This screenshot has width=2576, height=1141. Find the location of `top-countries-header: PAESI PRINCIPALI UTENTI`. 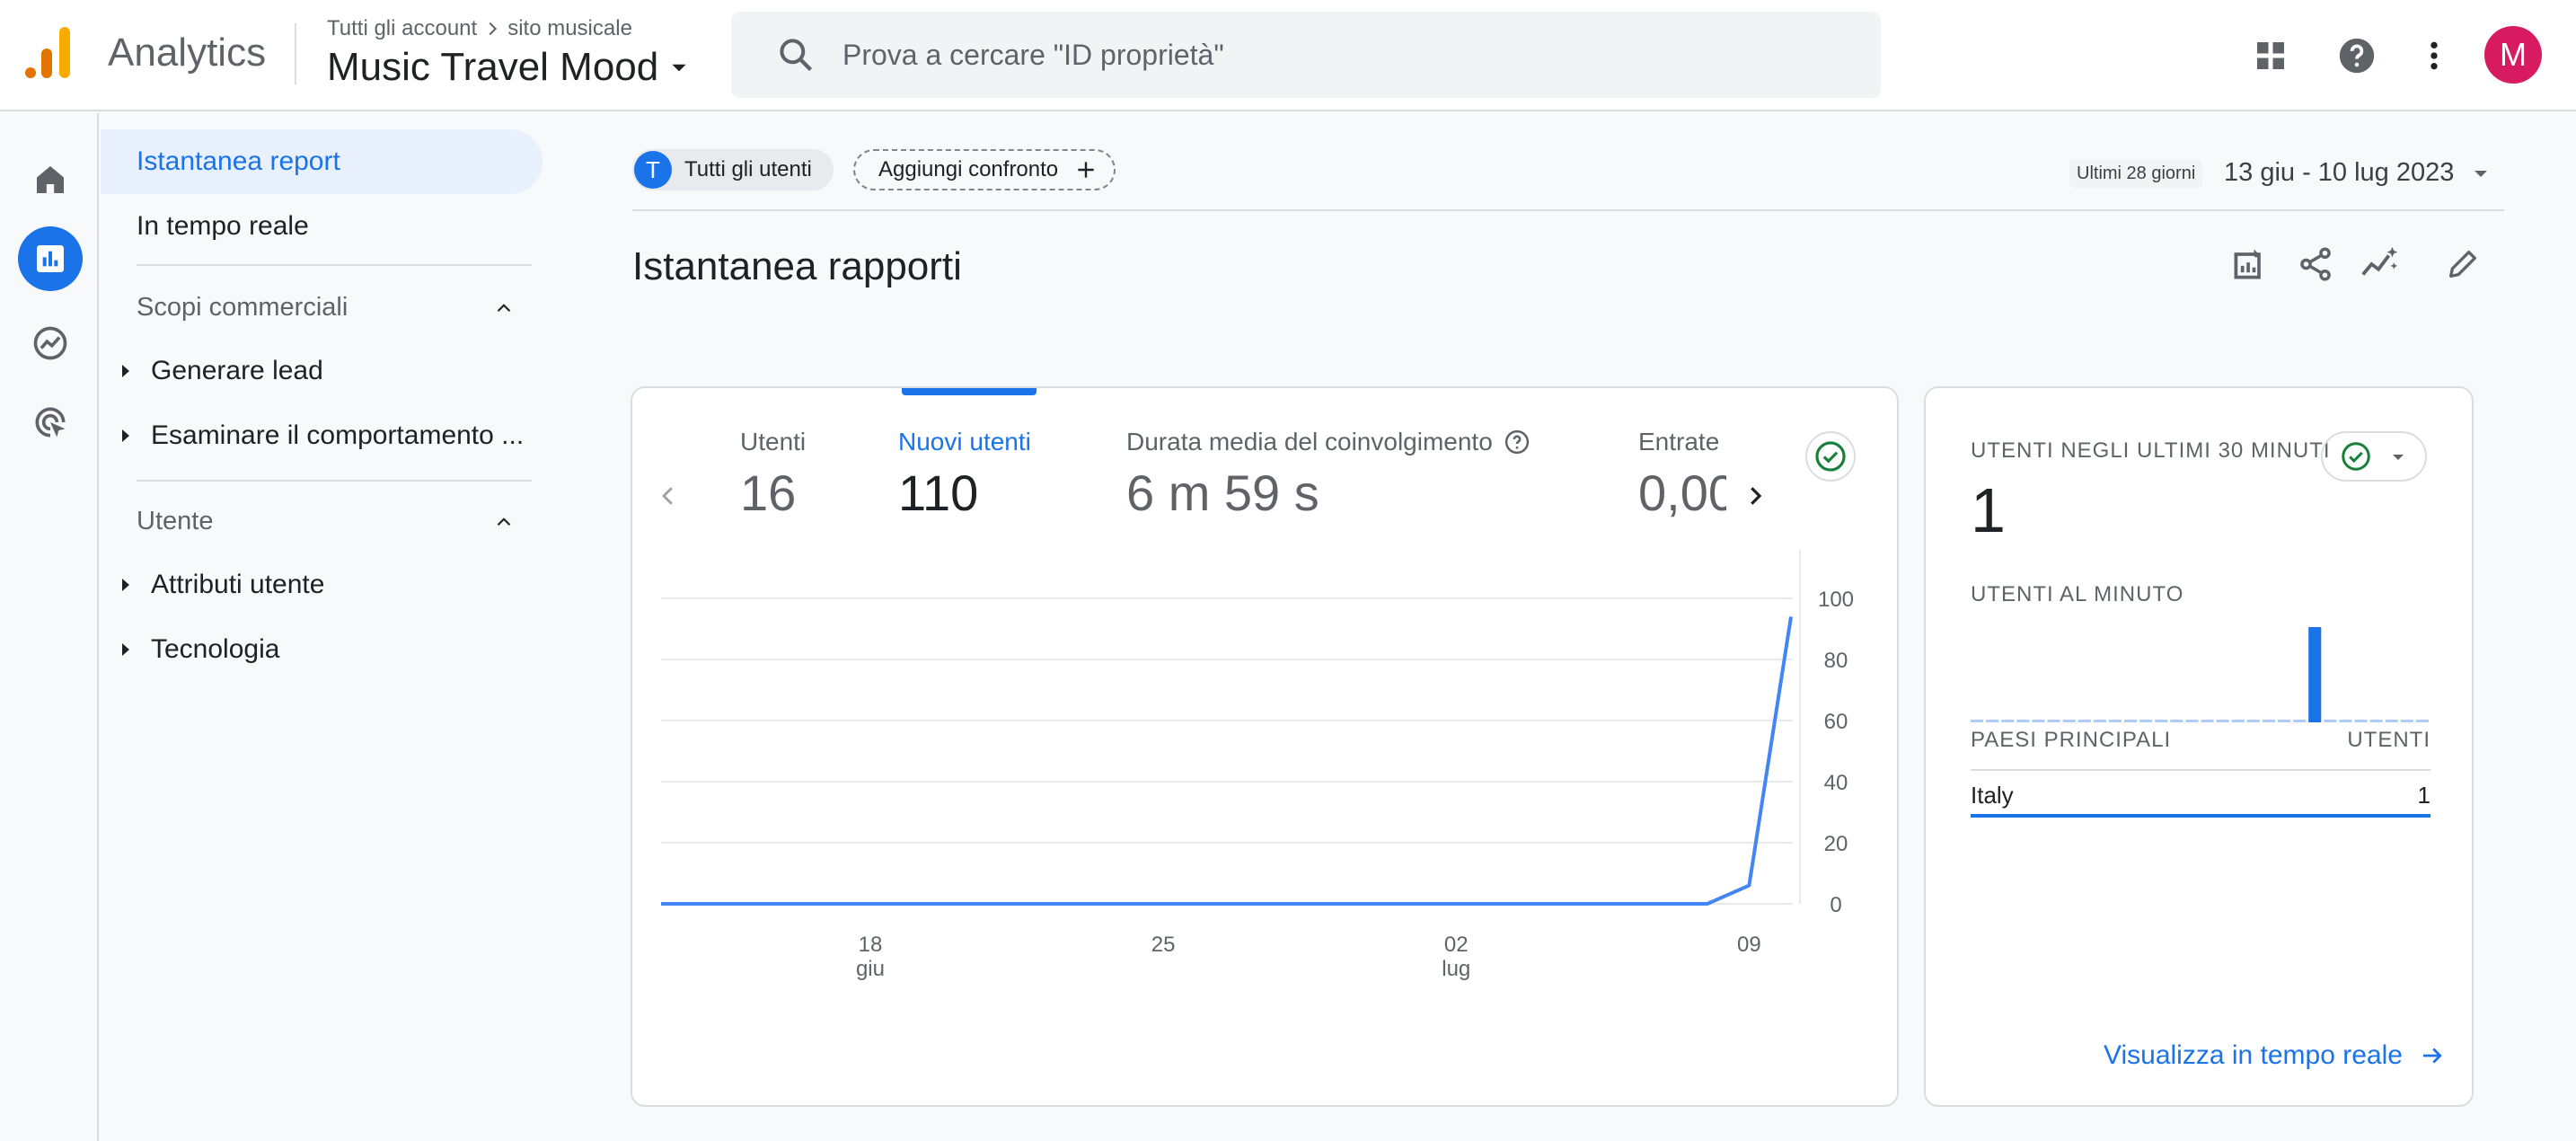

top-countries-header: PAESI PRINCIPALI UTENTI is located at coordinates (2200, 740).